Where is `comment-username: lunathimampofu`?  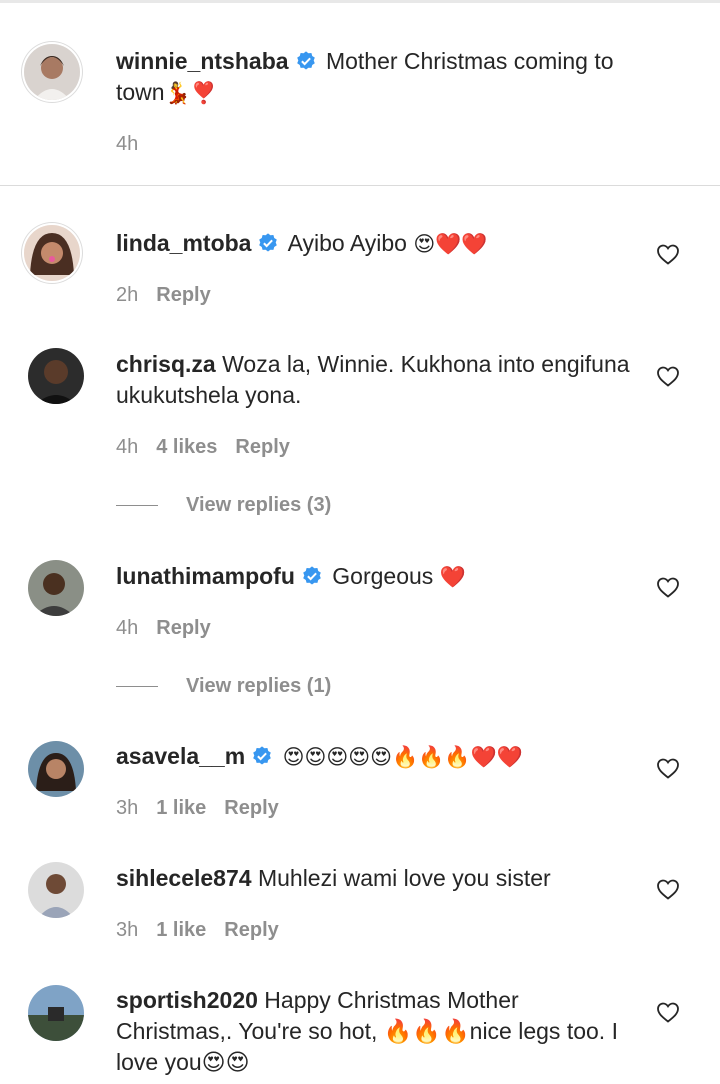 comment-username: lunathimampofu is located at coordinates (205, 576).